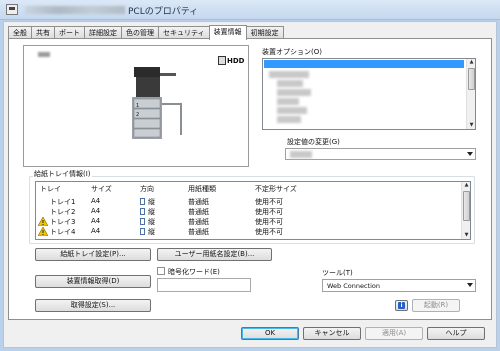 The image size is (500, 351). Describe the element at coordinates (401, 305) in the screenshot. I see `info-icon: i` at that location.